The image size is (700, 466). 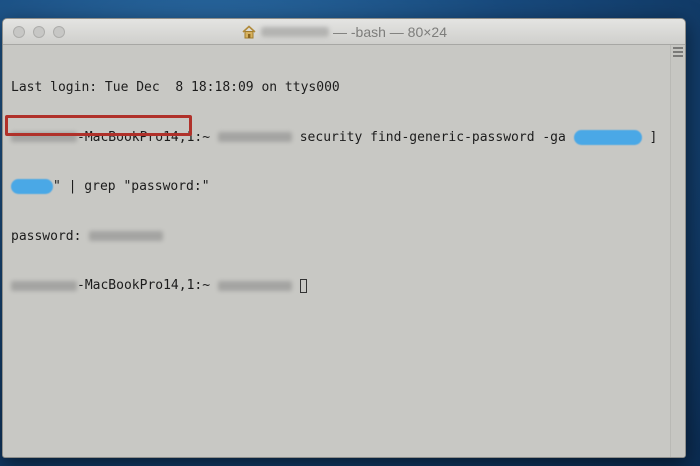 What do you see at coordinates (341, 286) in the screenshot?
I see `prompt-line: -MacBookPro14,1:~` at bounding box center [341, 286].